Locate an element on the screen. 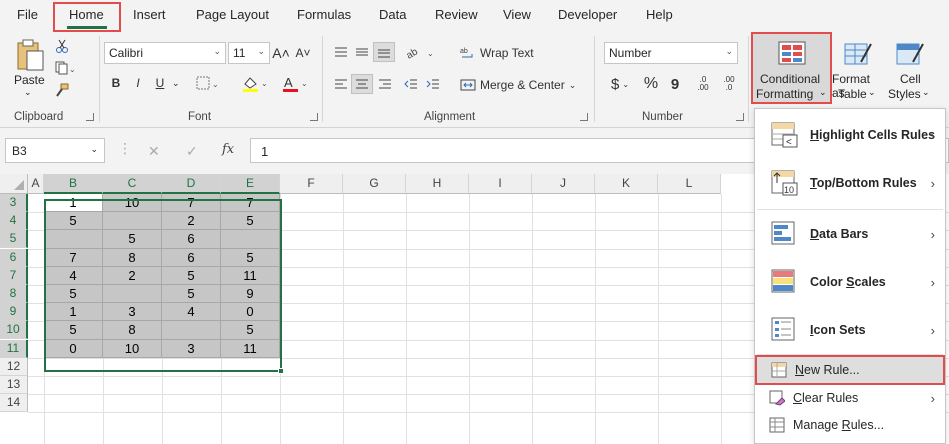 This screenshot has width=949, height=444. row-header: 5 is located at coordinates (14, 239).